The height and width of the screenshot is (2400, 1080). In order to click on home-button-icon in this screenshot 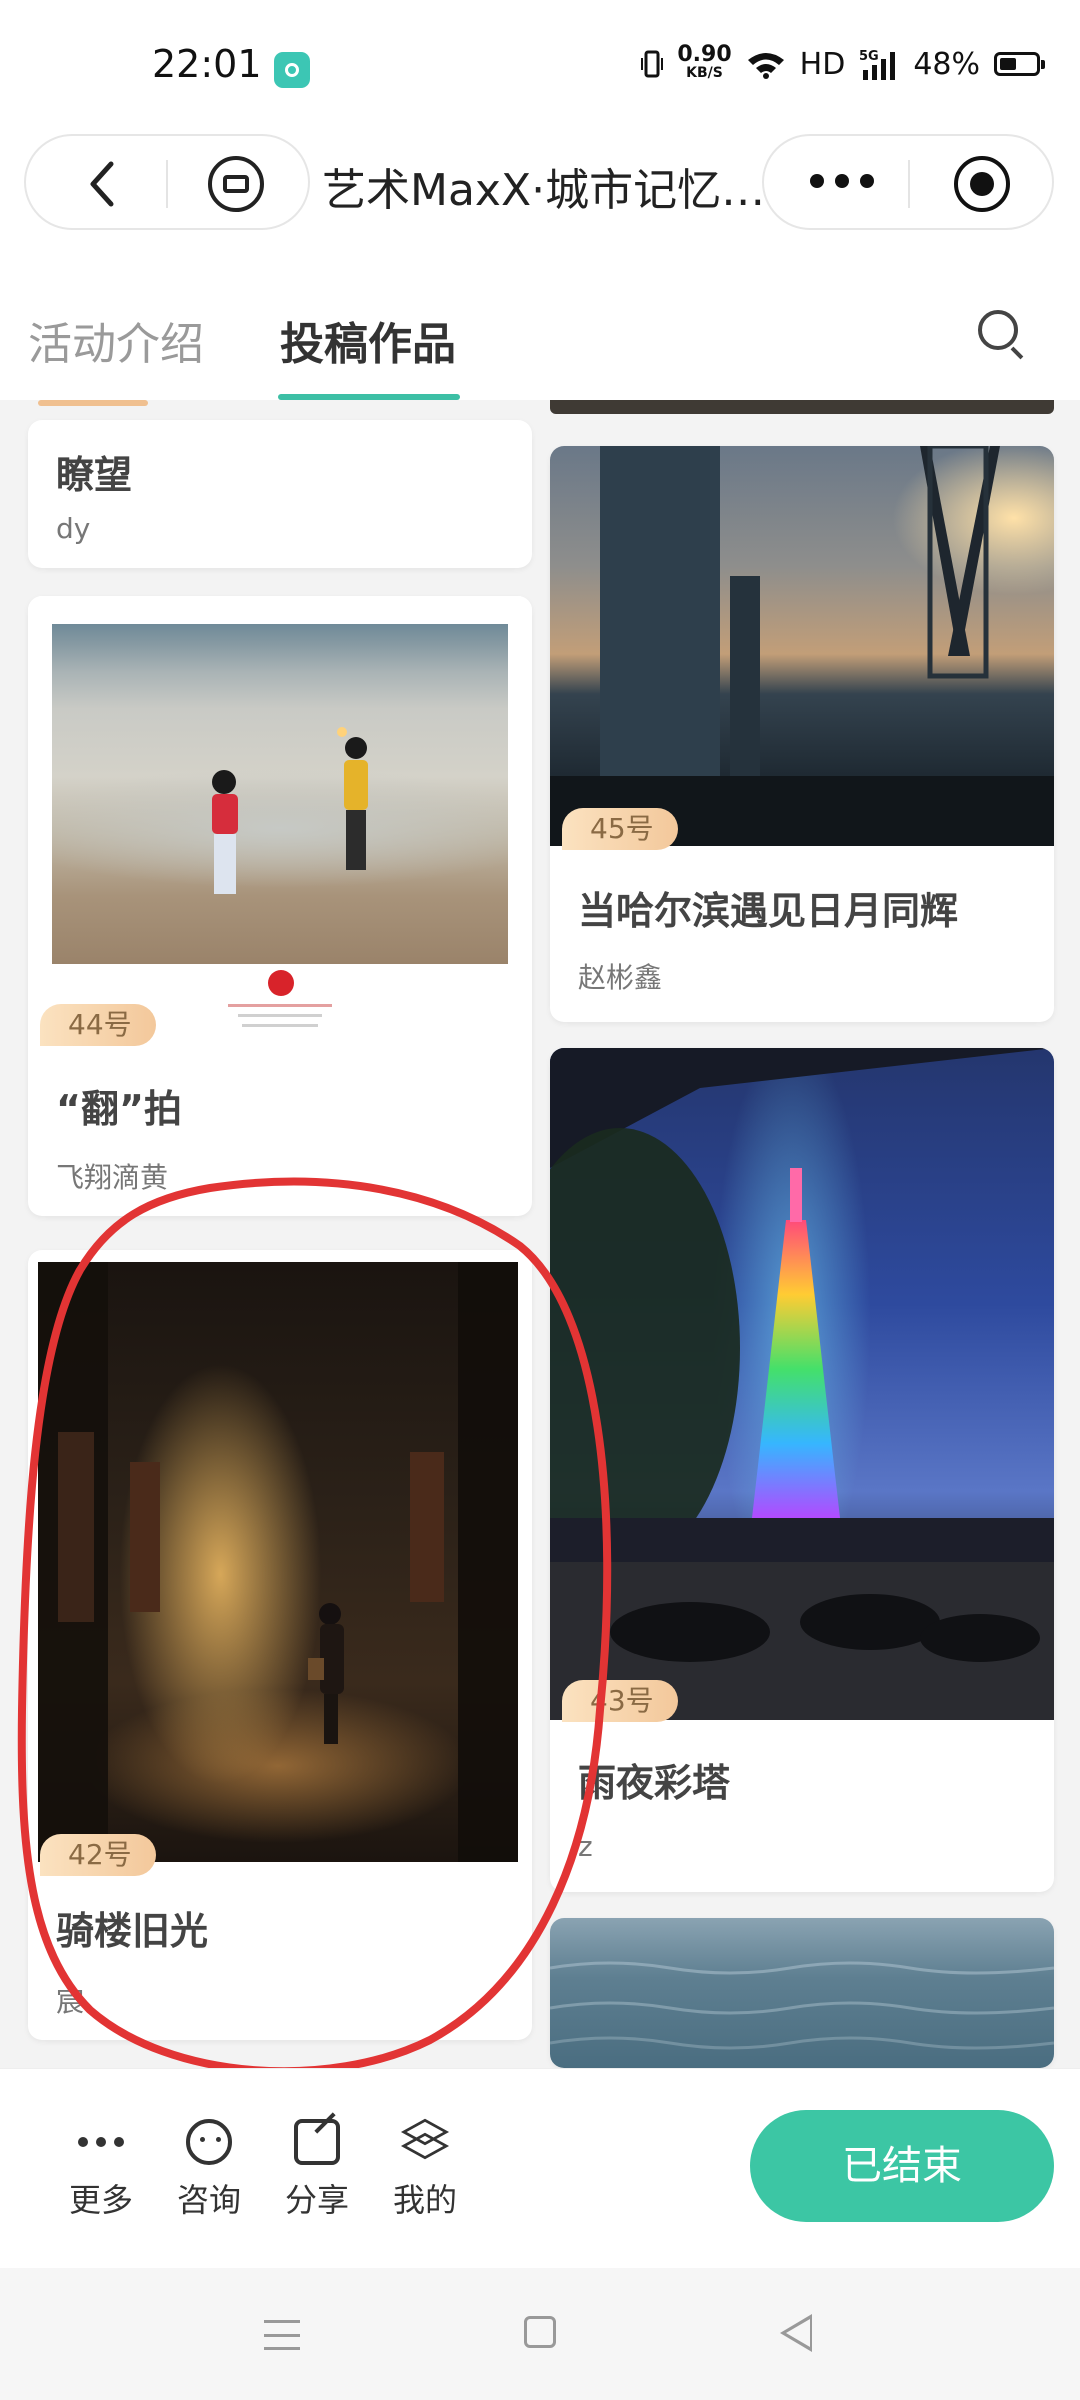, I will do `click(540, 2332)`.